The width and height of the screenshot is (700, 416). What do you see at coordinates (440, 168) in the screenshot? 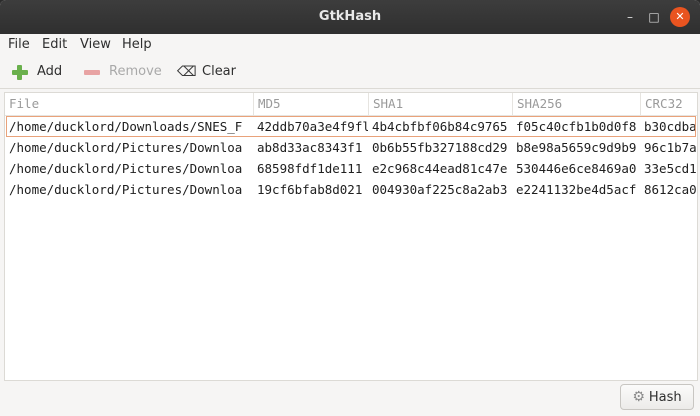
I see `cell-sha1: e2c968c44ead81c47e` at bounding box center [440, 168].